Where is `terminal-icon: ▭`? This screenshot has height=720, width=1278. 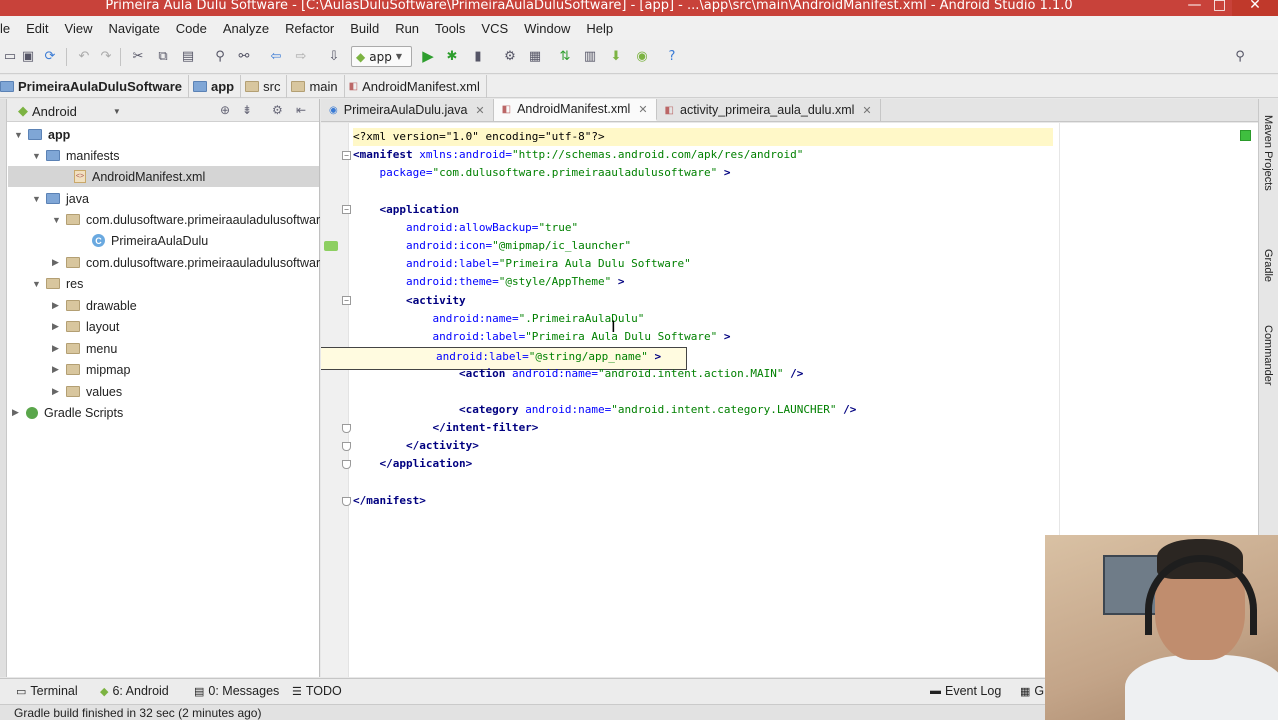 terminal-icon: ▭ is located at coordinates (21, 691).